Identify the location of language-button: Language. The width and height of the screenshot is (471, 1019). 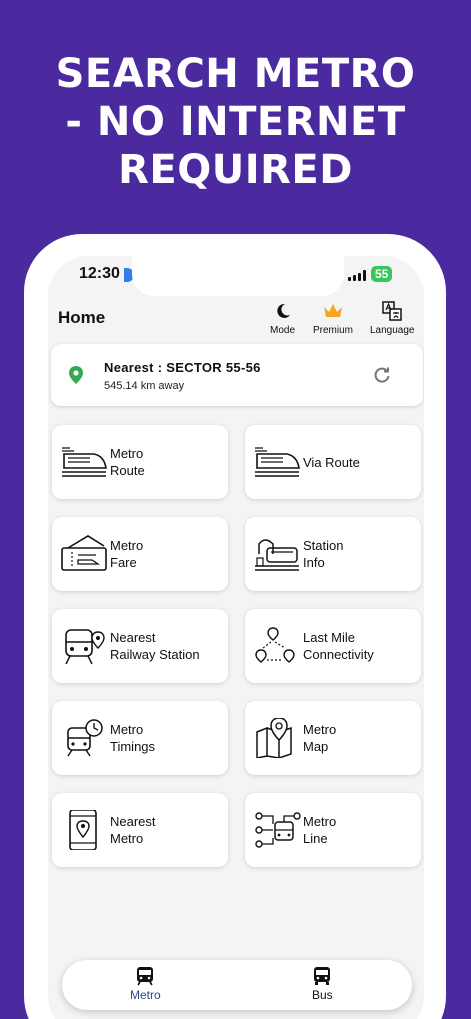
(392, 318).